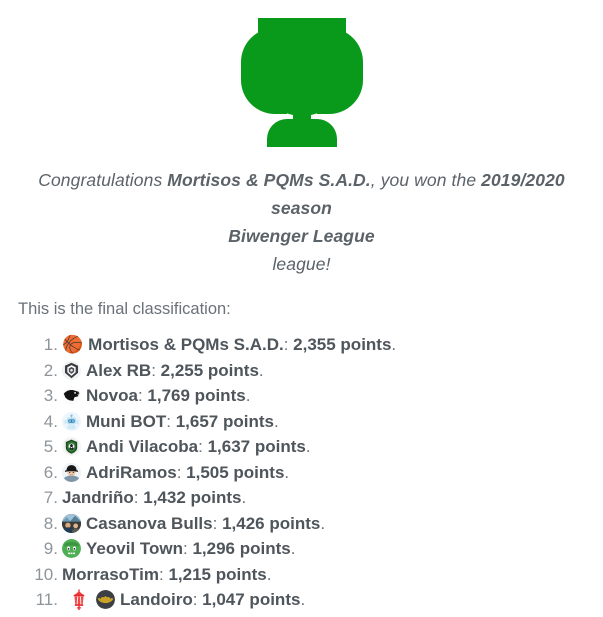 The height and width of the screenshot is (617, 603). What do you see at coordinates (301, 264) in the screenshot?
I see `congrats-suffix: league!` at bounding box center [301, 264].